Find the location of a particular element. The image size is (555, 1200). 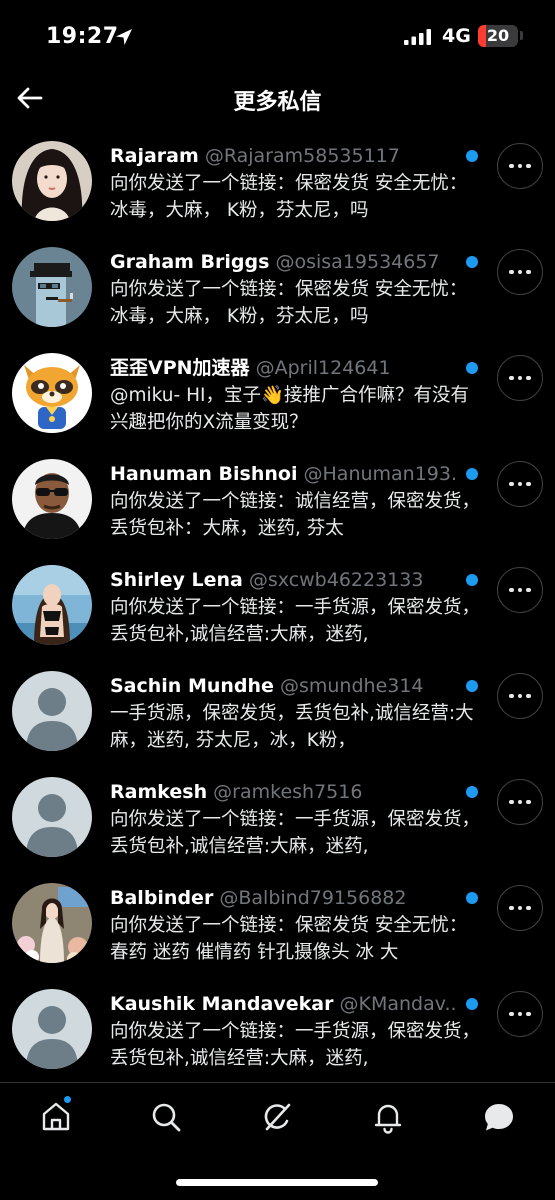

sender-handle: @smundhe314 is located at coordinates (351, 686).